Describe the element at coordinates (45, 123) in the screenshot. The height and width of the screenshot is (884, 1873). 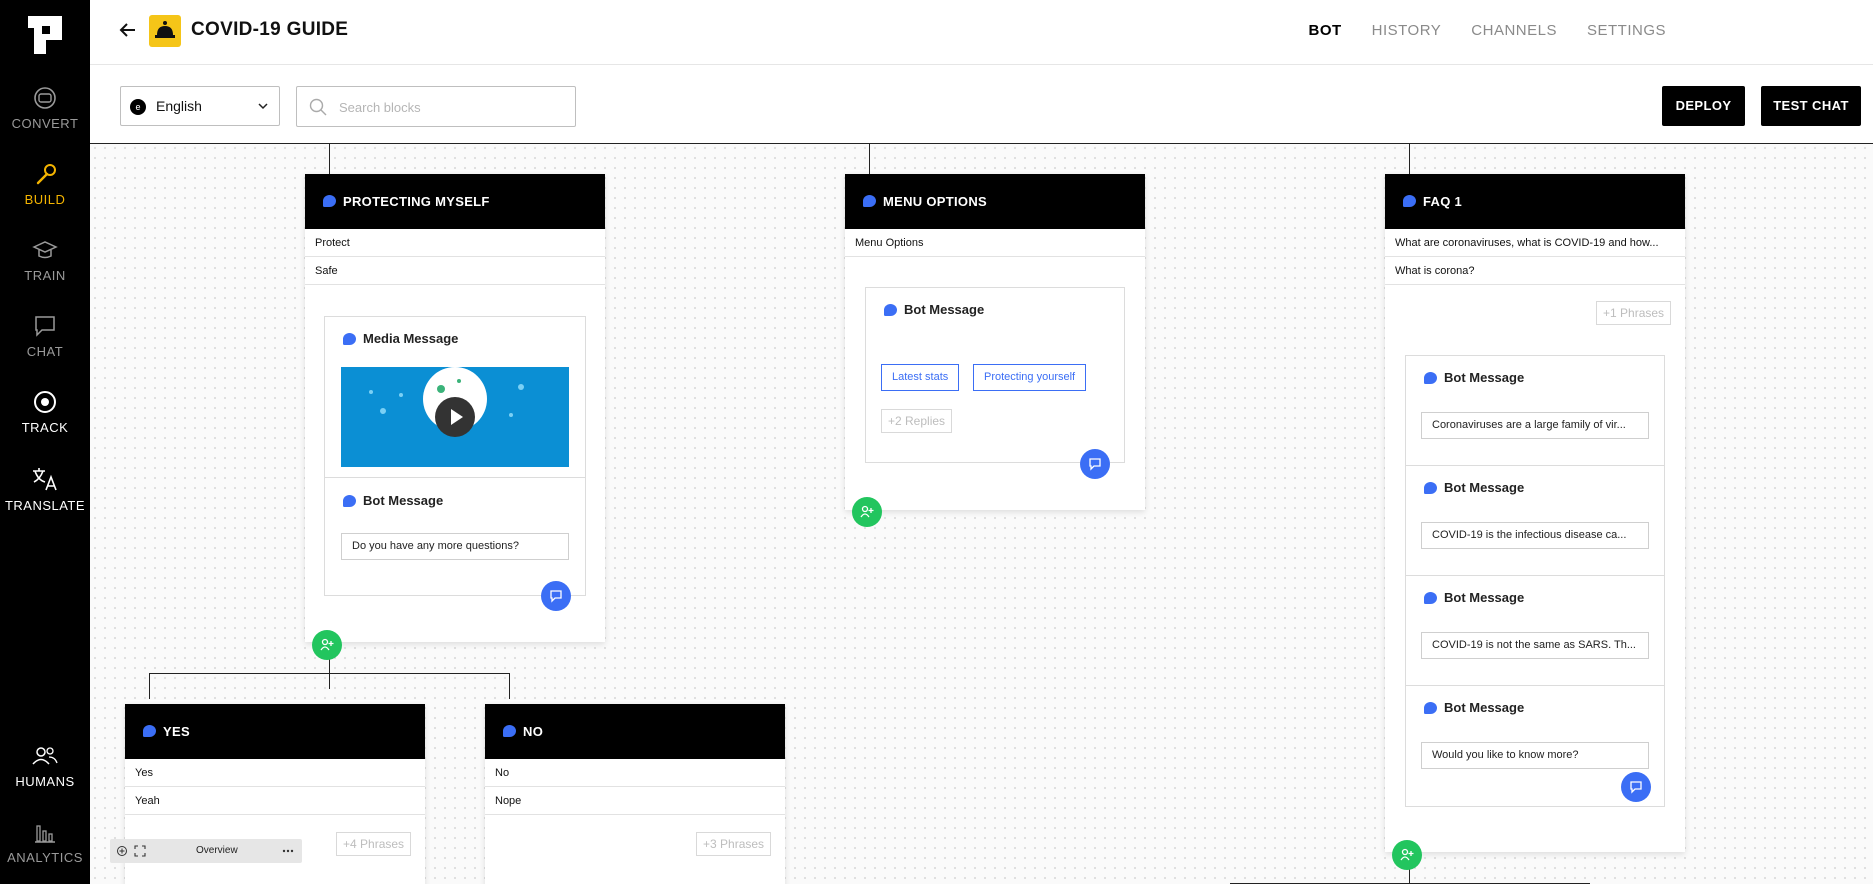
I see `sidebar-item-label: CONVERT` at that location.